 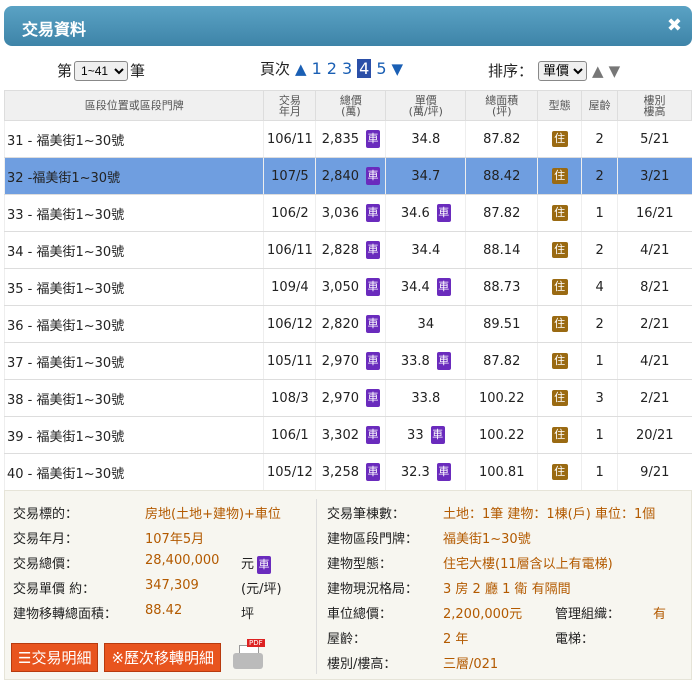 I want to click on table-row: 36 - 福美街1~30號 106/12 2,820 車 34 89.51 住 2 2/21, so click(x=347, y=324).